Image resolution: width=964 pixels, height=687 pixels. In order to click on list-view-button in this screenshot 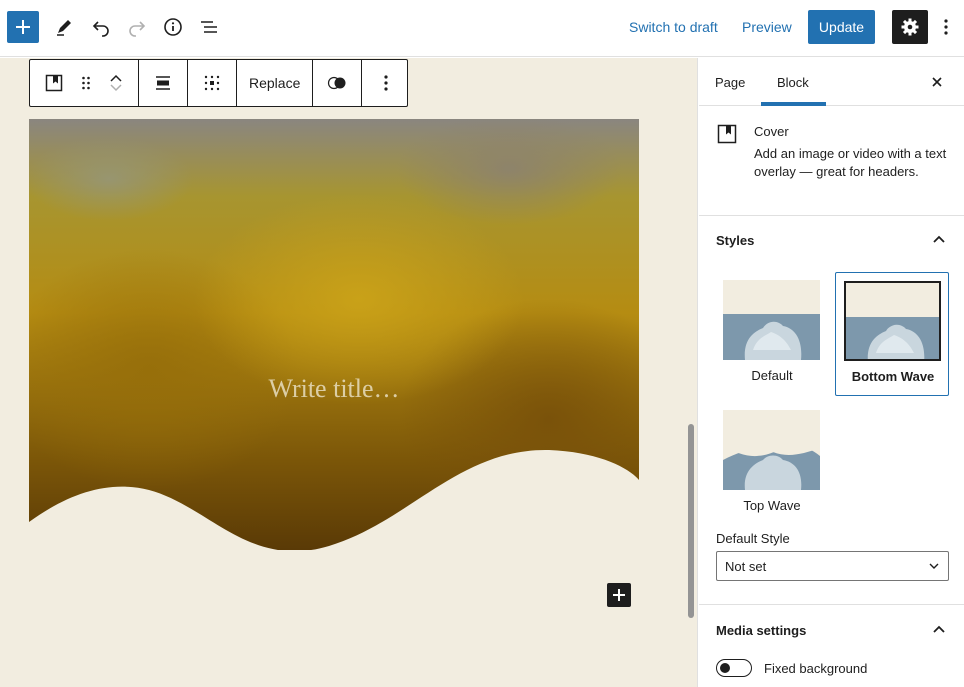, I will do `click(209, 27)`.